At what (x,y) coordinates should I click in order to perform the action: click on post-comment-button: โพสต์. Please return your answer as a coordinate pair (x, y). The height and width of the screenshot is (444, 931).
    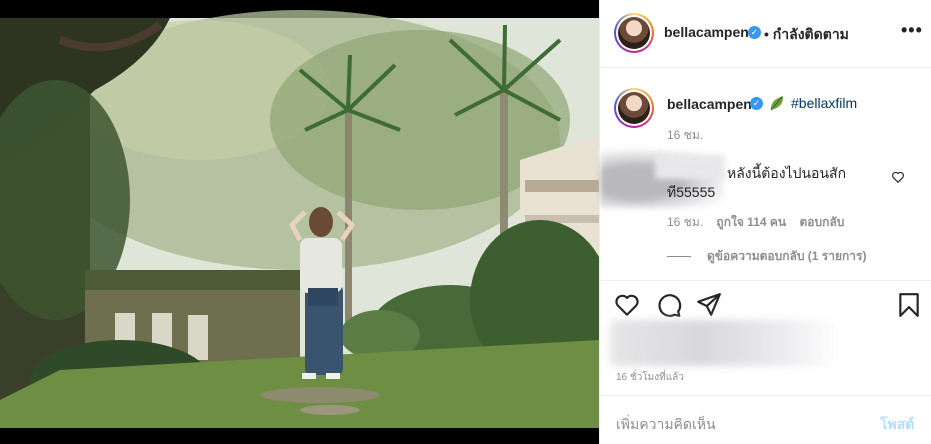
    Looking at the image, I should click on (897, 425).